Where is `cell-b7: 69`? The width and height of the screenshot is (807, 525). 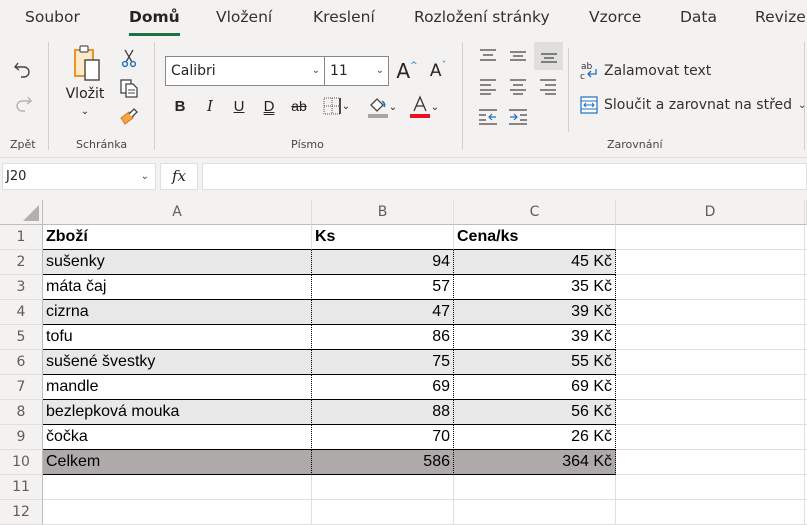
cell-b7: 69 is located at coordinates (383, 387).